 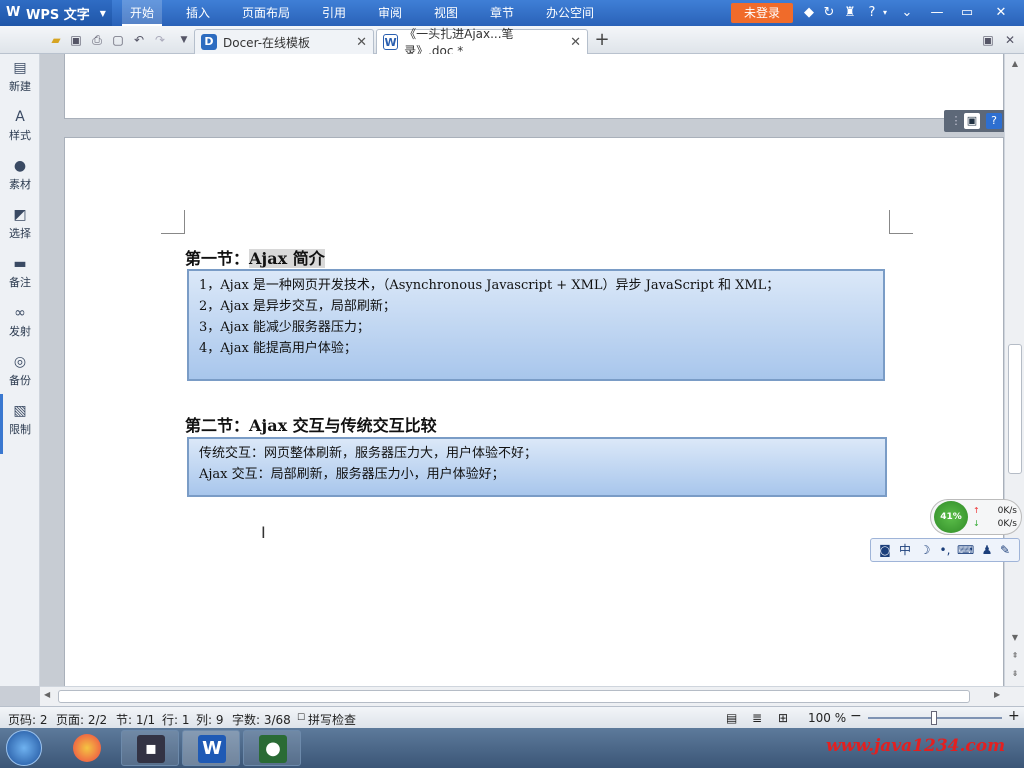 What do you see at coordinates (24, 748) in the screenshot?
I see `windows-start-button` at bounding box center [24, 748].